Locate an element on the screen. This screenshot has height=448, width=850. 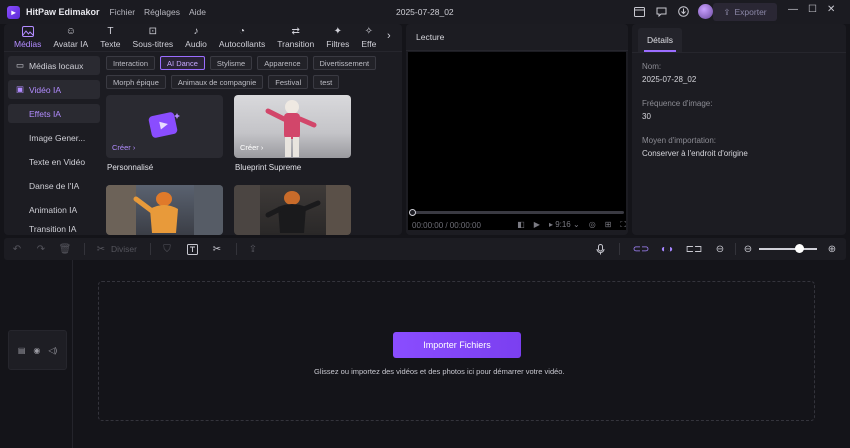
text-icon: T is located at coordinates (110, 31).